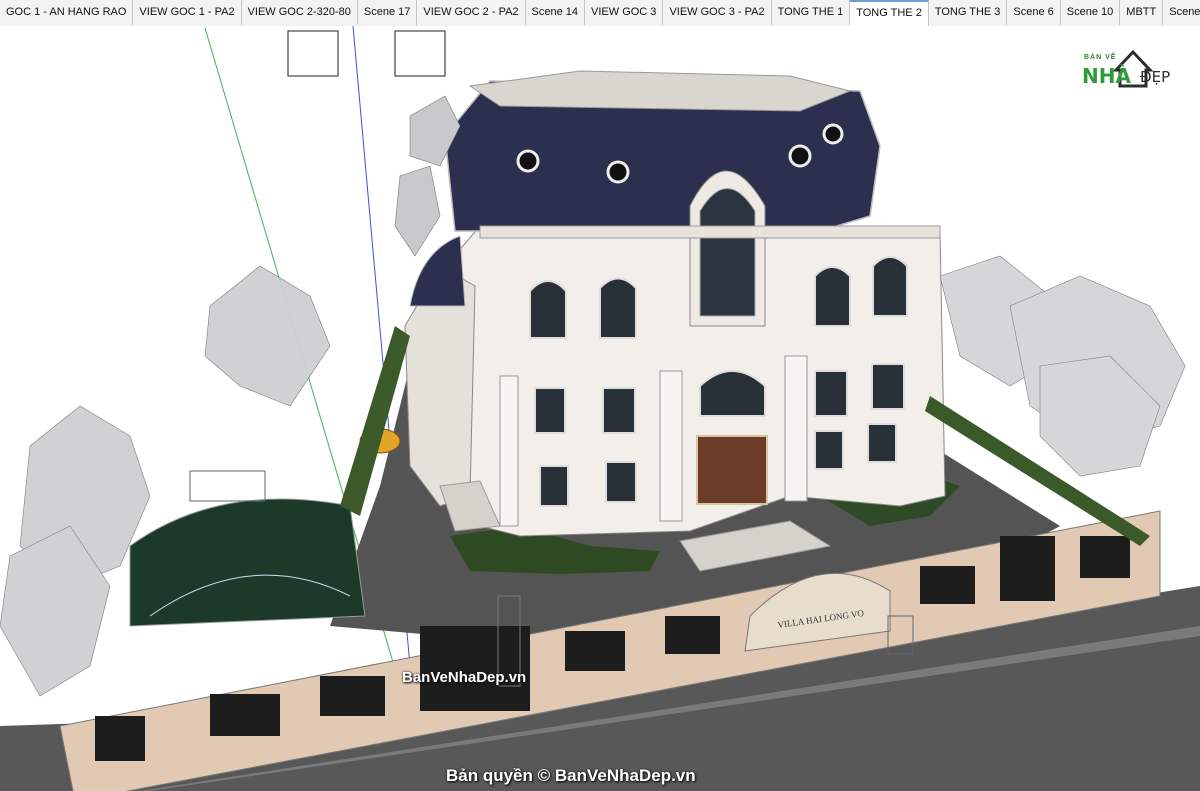  I want to click on scene-tab: VIEW GOC 3, so click(624, 12).